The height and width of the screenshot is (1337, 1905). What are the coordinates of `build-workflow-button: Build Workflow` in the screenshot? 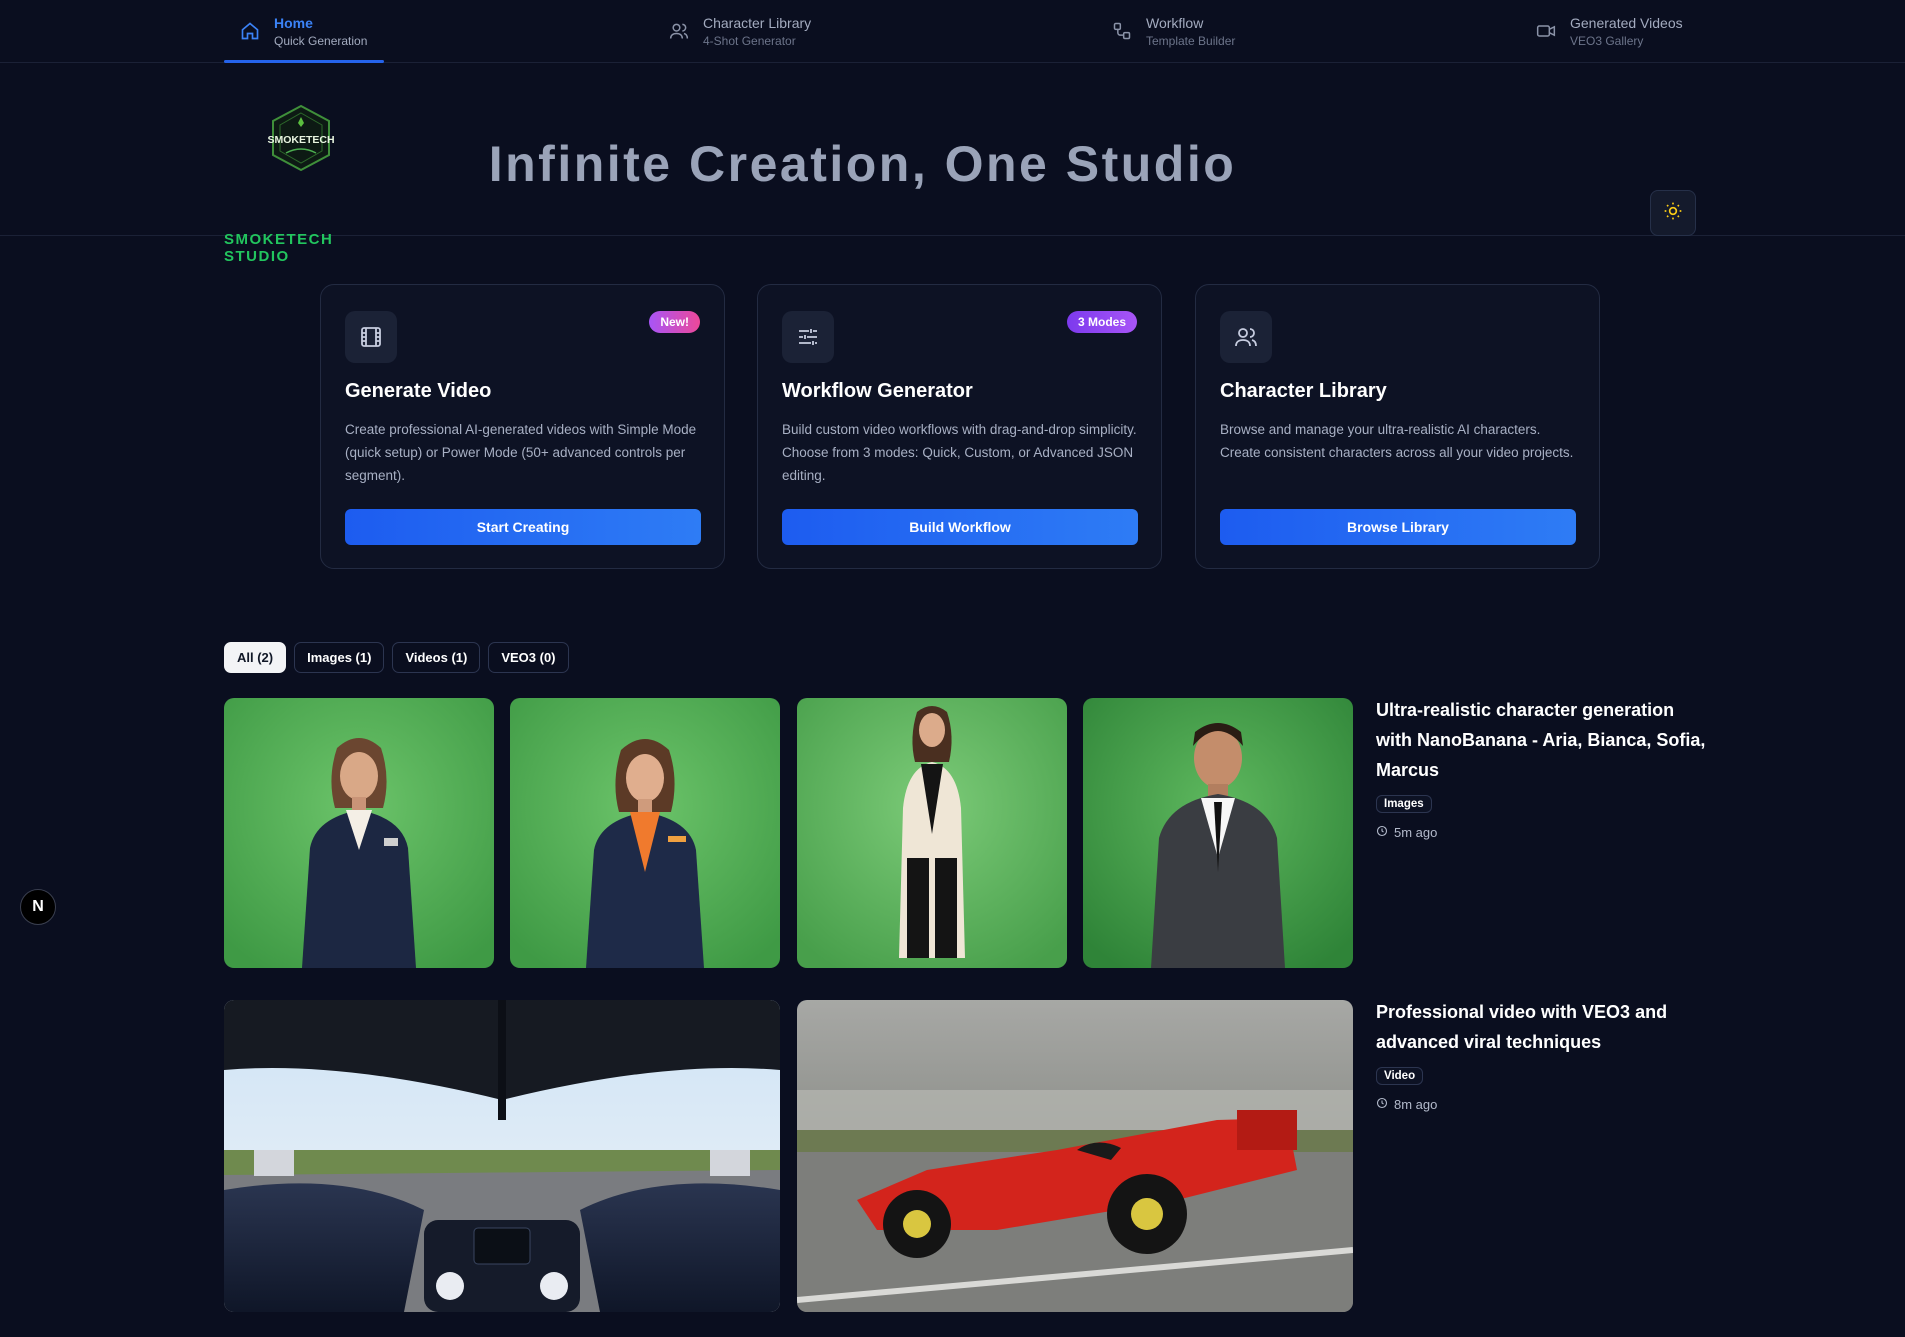 It's located at (960, 527).